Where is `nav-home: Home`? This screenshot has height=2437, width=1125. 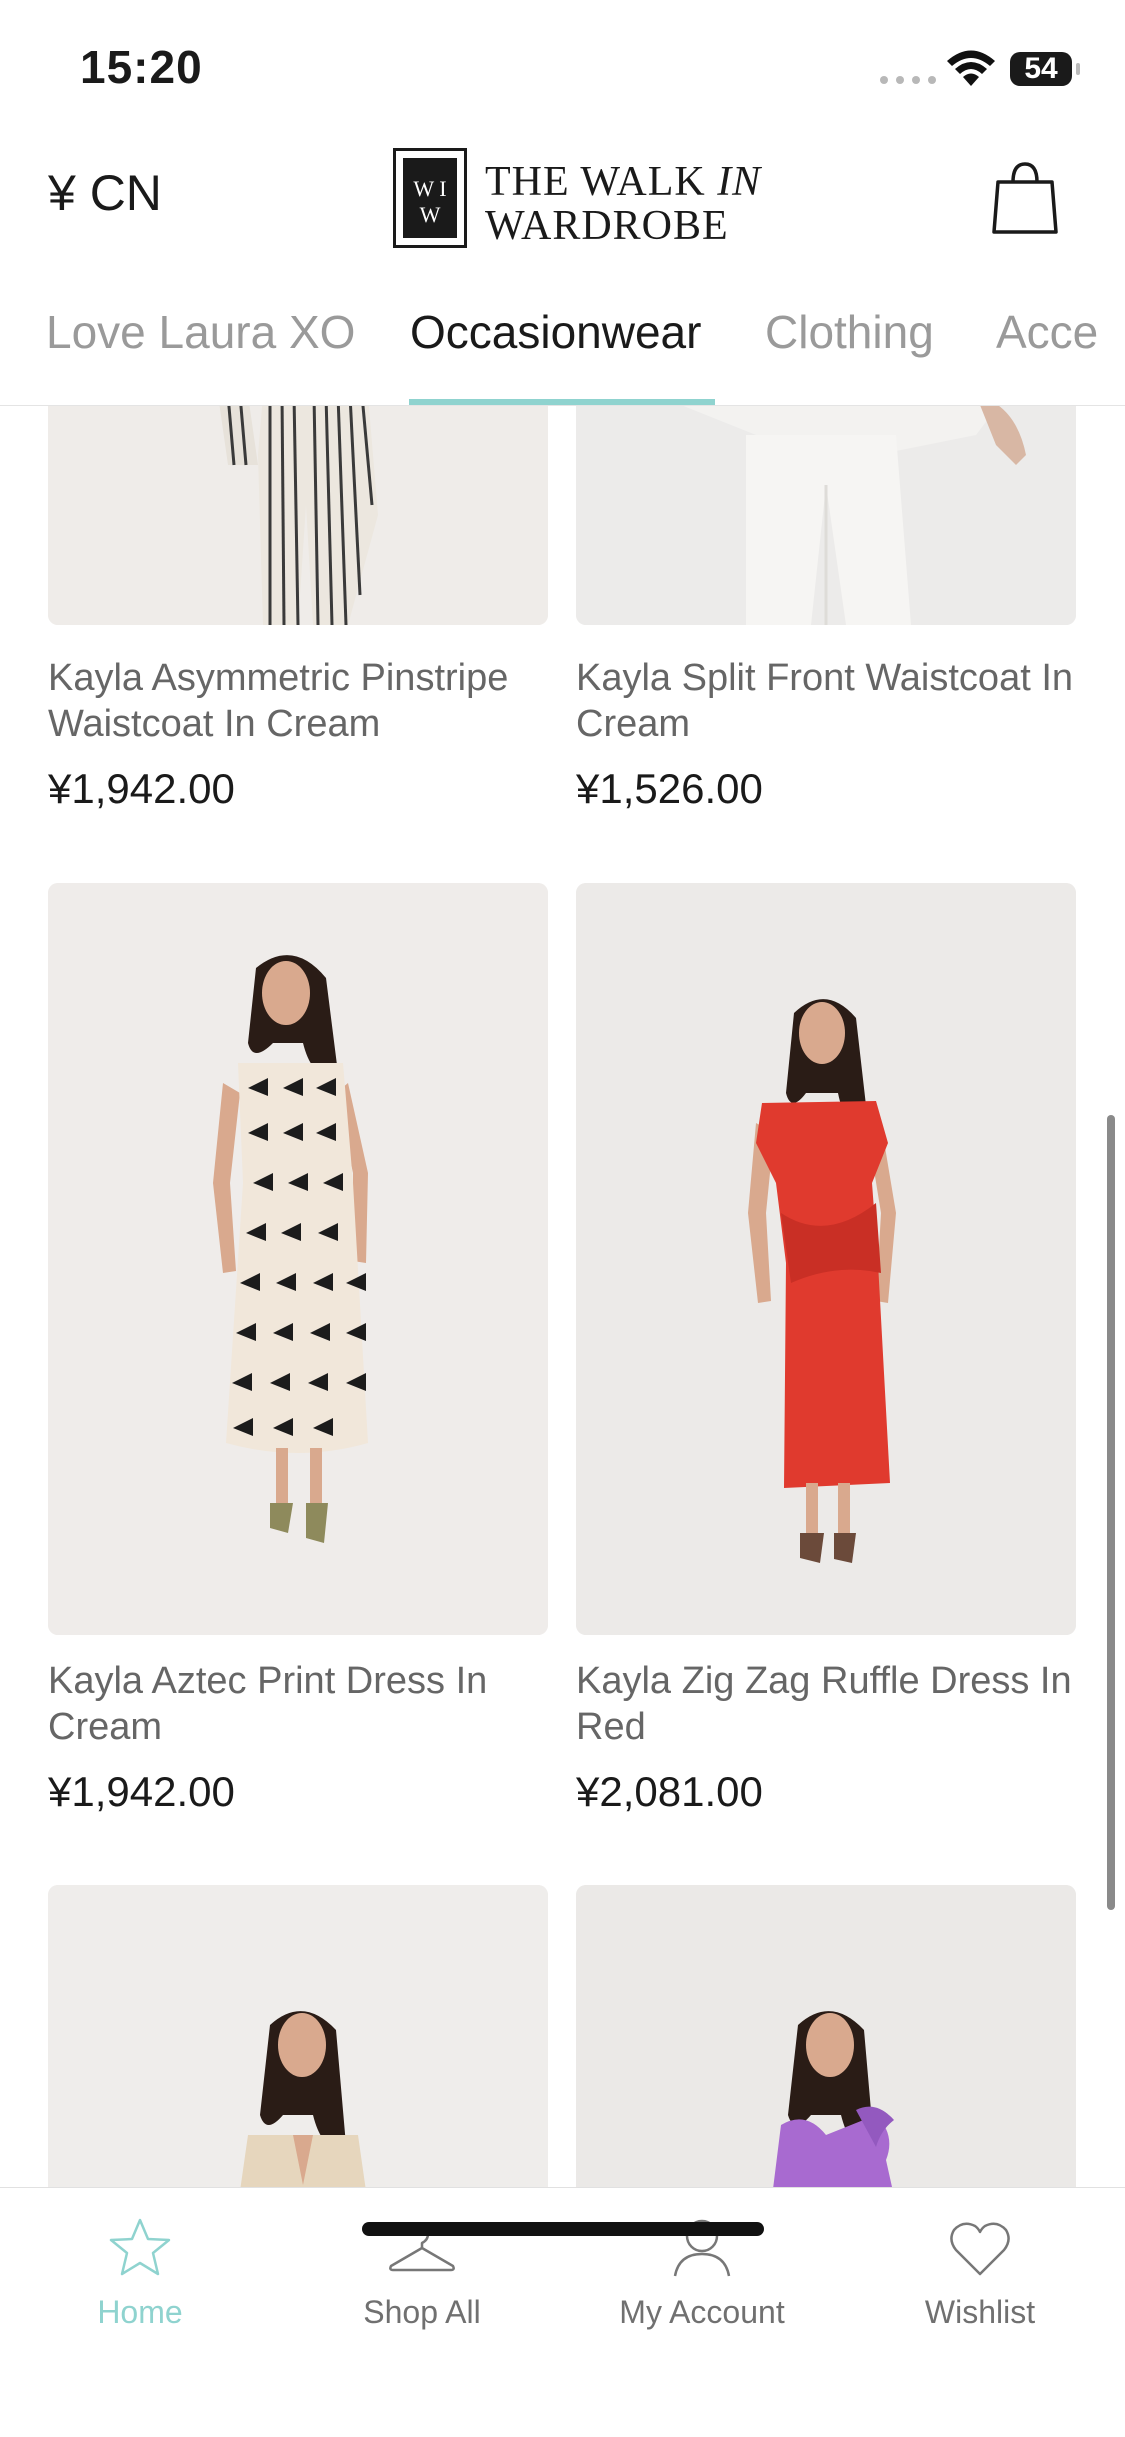
nav-home: Home is located at coordinates (140, 2273).